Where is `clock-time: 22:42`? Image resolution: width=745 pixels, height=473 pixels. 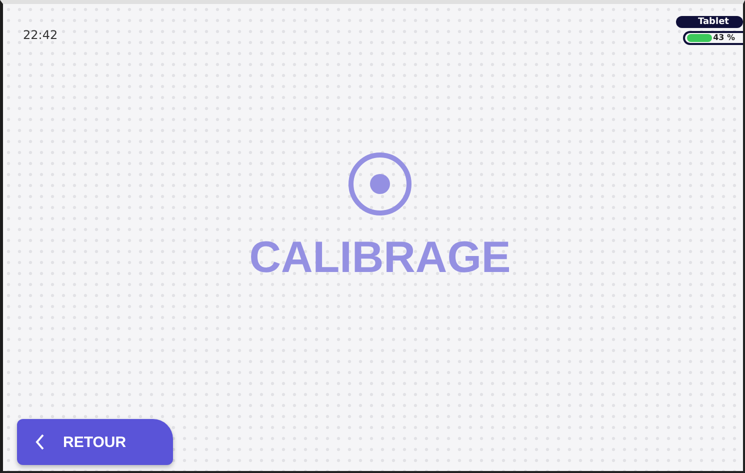 clock-time: 22:42 is located at coordinates (40, 35).